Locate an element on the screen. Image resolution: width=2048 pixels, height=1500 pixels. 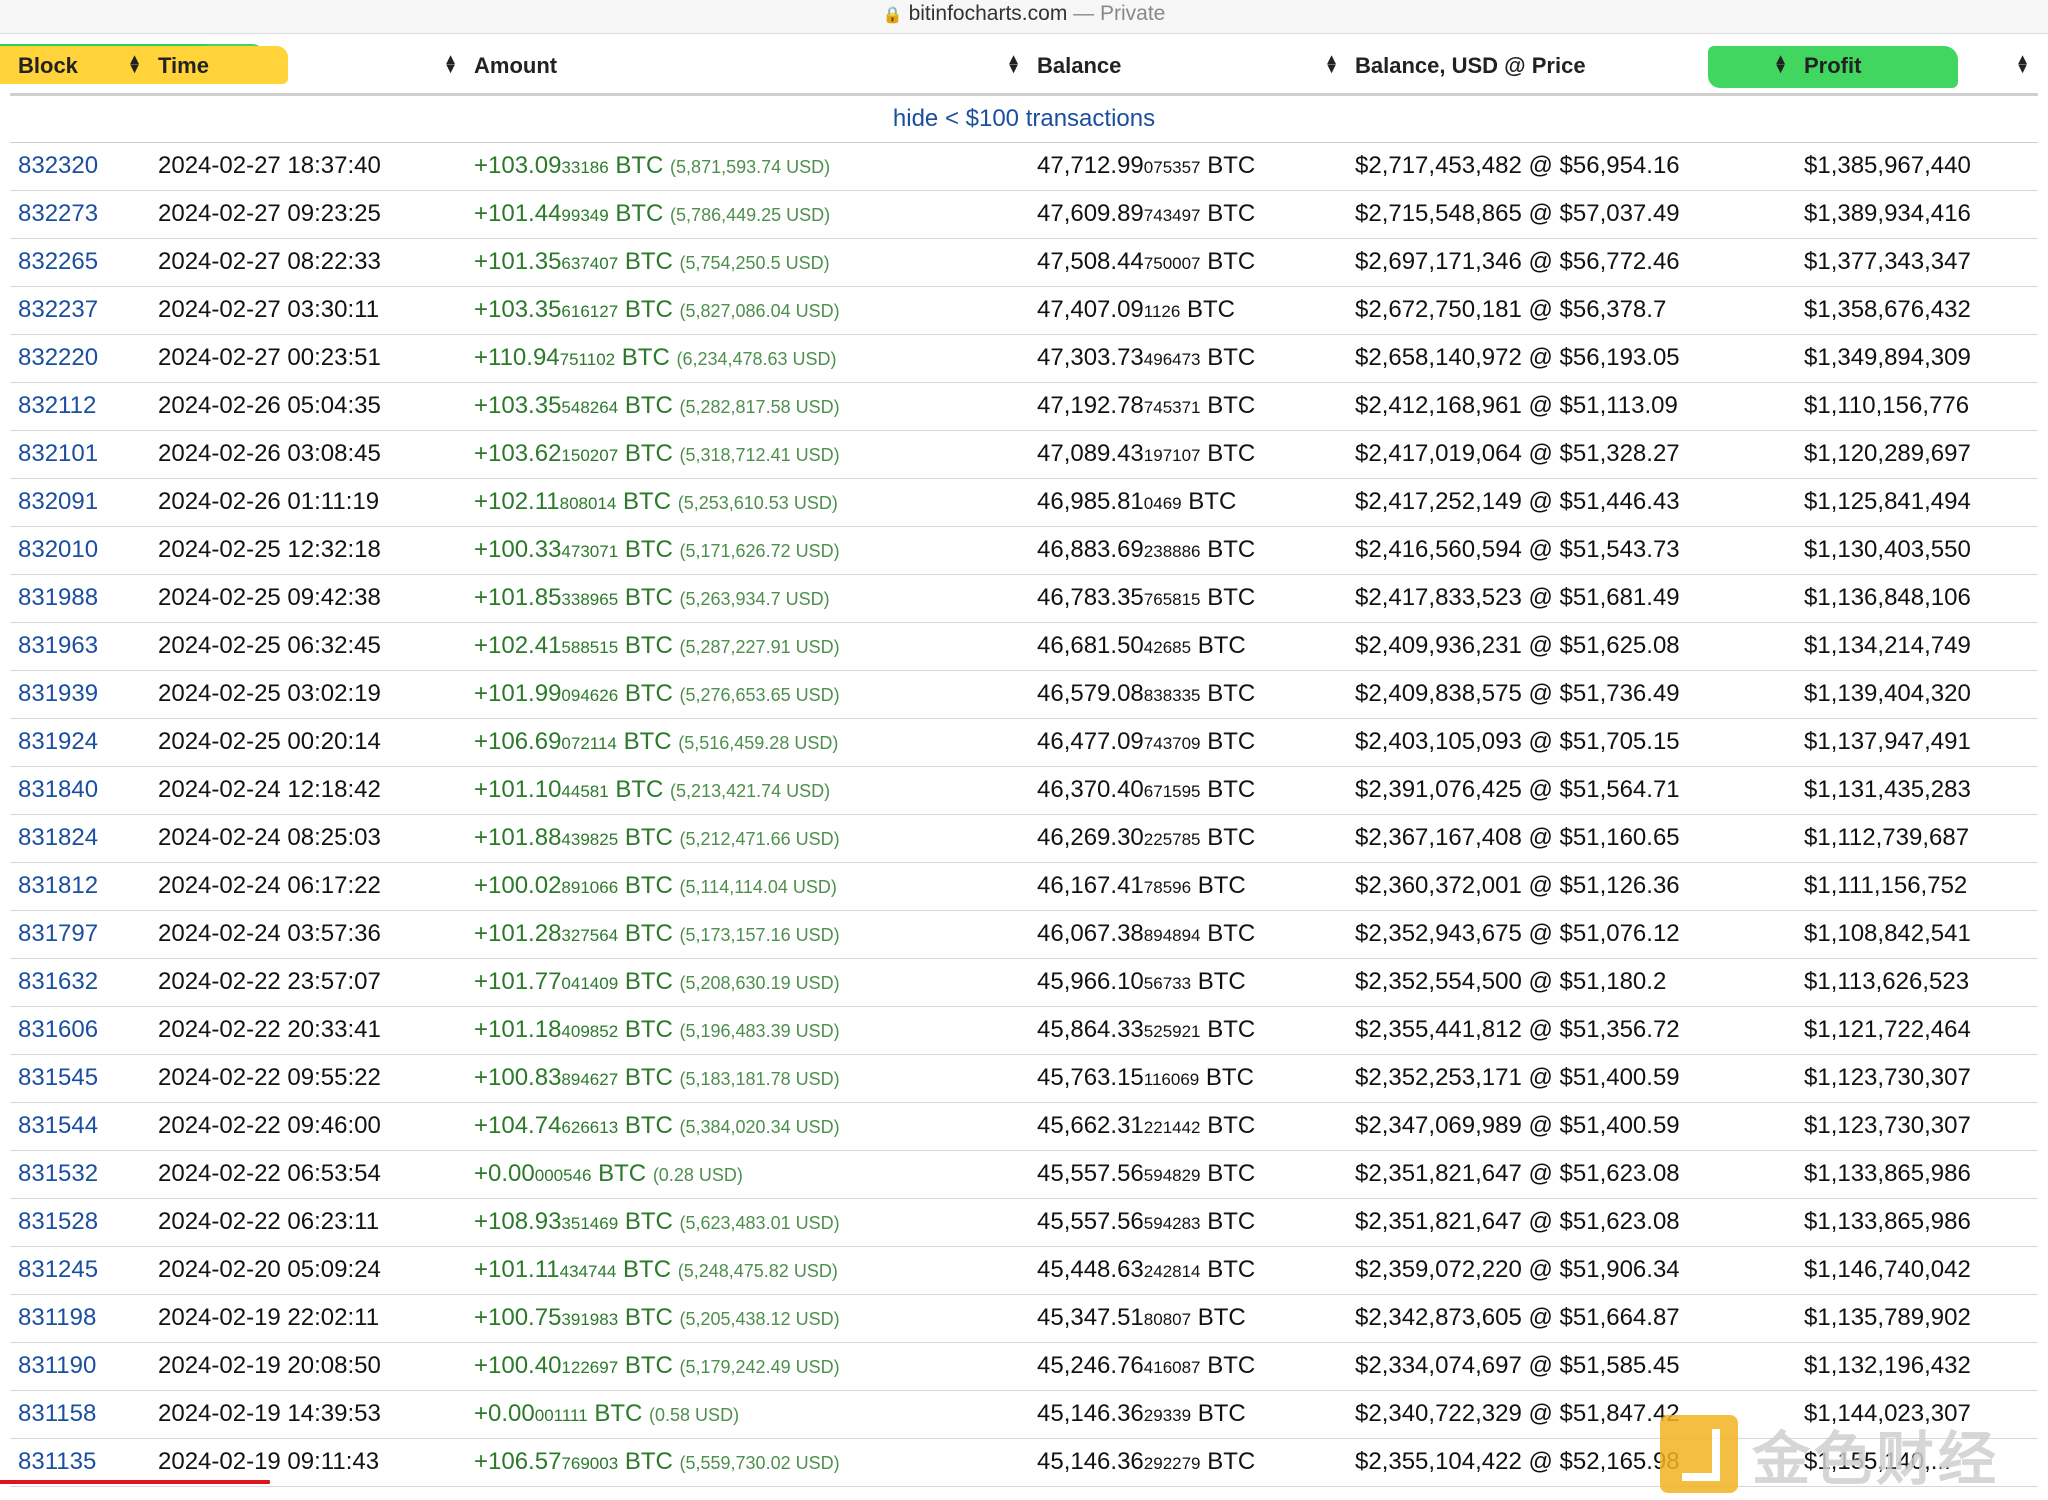
time-value: 2024-02-24 12:18:42 is located at coordinates (269, 789).